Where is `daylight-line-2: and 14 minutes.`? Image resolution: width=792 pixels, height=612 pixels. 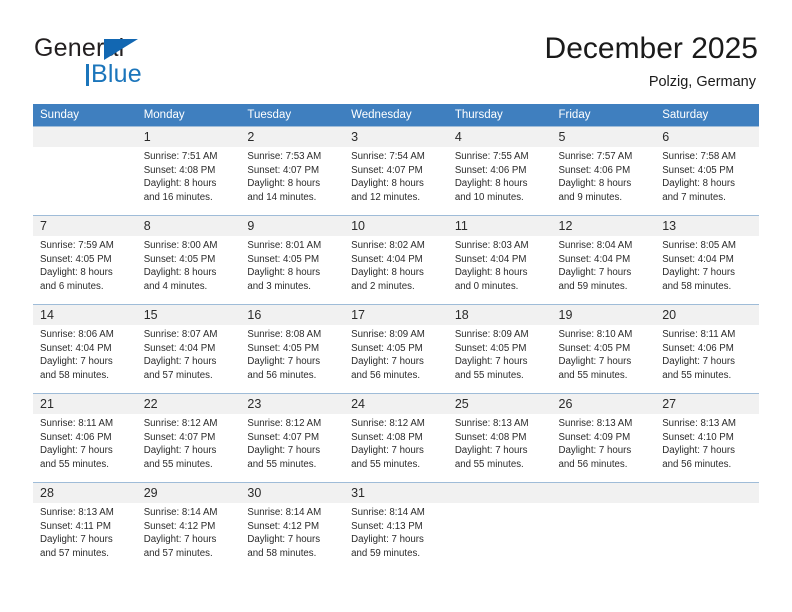
daylight-line-2: and 14 minutes. is located at coordinates (282, 197).